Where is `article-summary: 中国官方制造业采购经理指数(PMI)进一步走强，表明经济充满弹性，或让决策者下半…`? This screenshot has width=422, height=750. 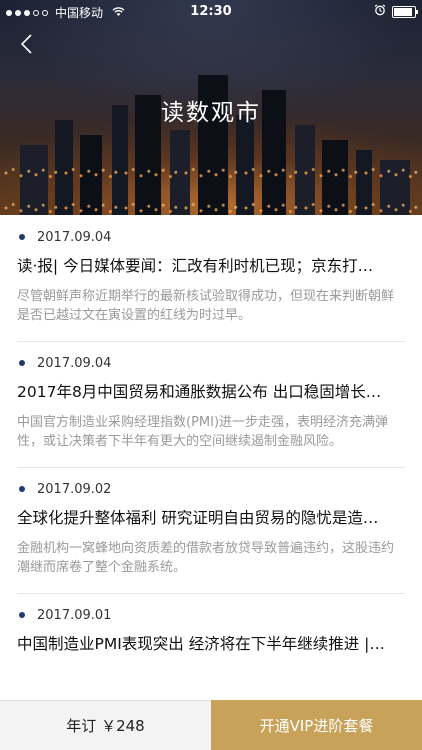 article-summary: 中国官方制造业采购经理指数(PMI)进一步走强，表明经济充满弹性，或让决策者下半… is located at coordinates (203, 432).